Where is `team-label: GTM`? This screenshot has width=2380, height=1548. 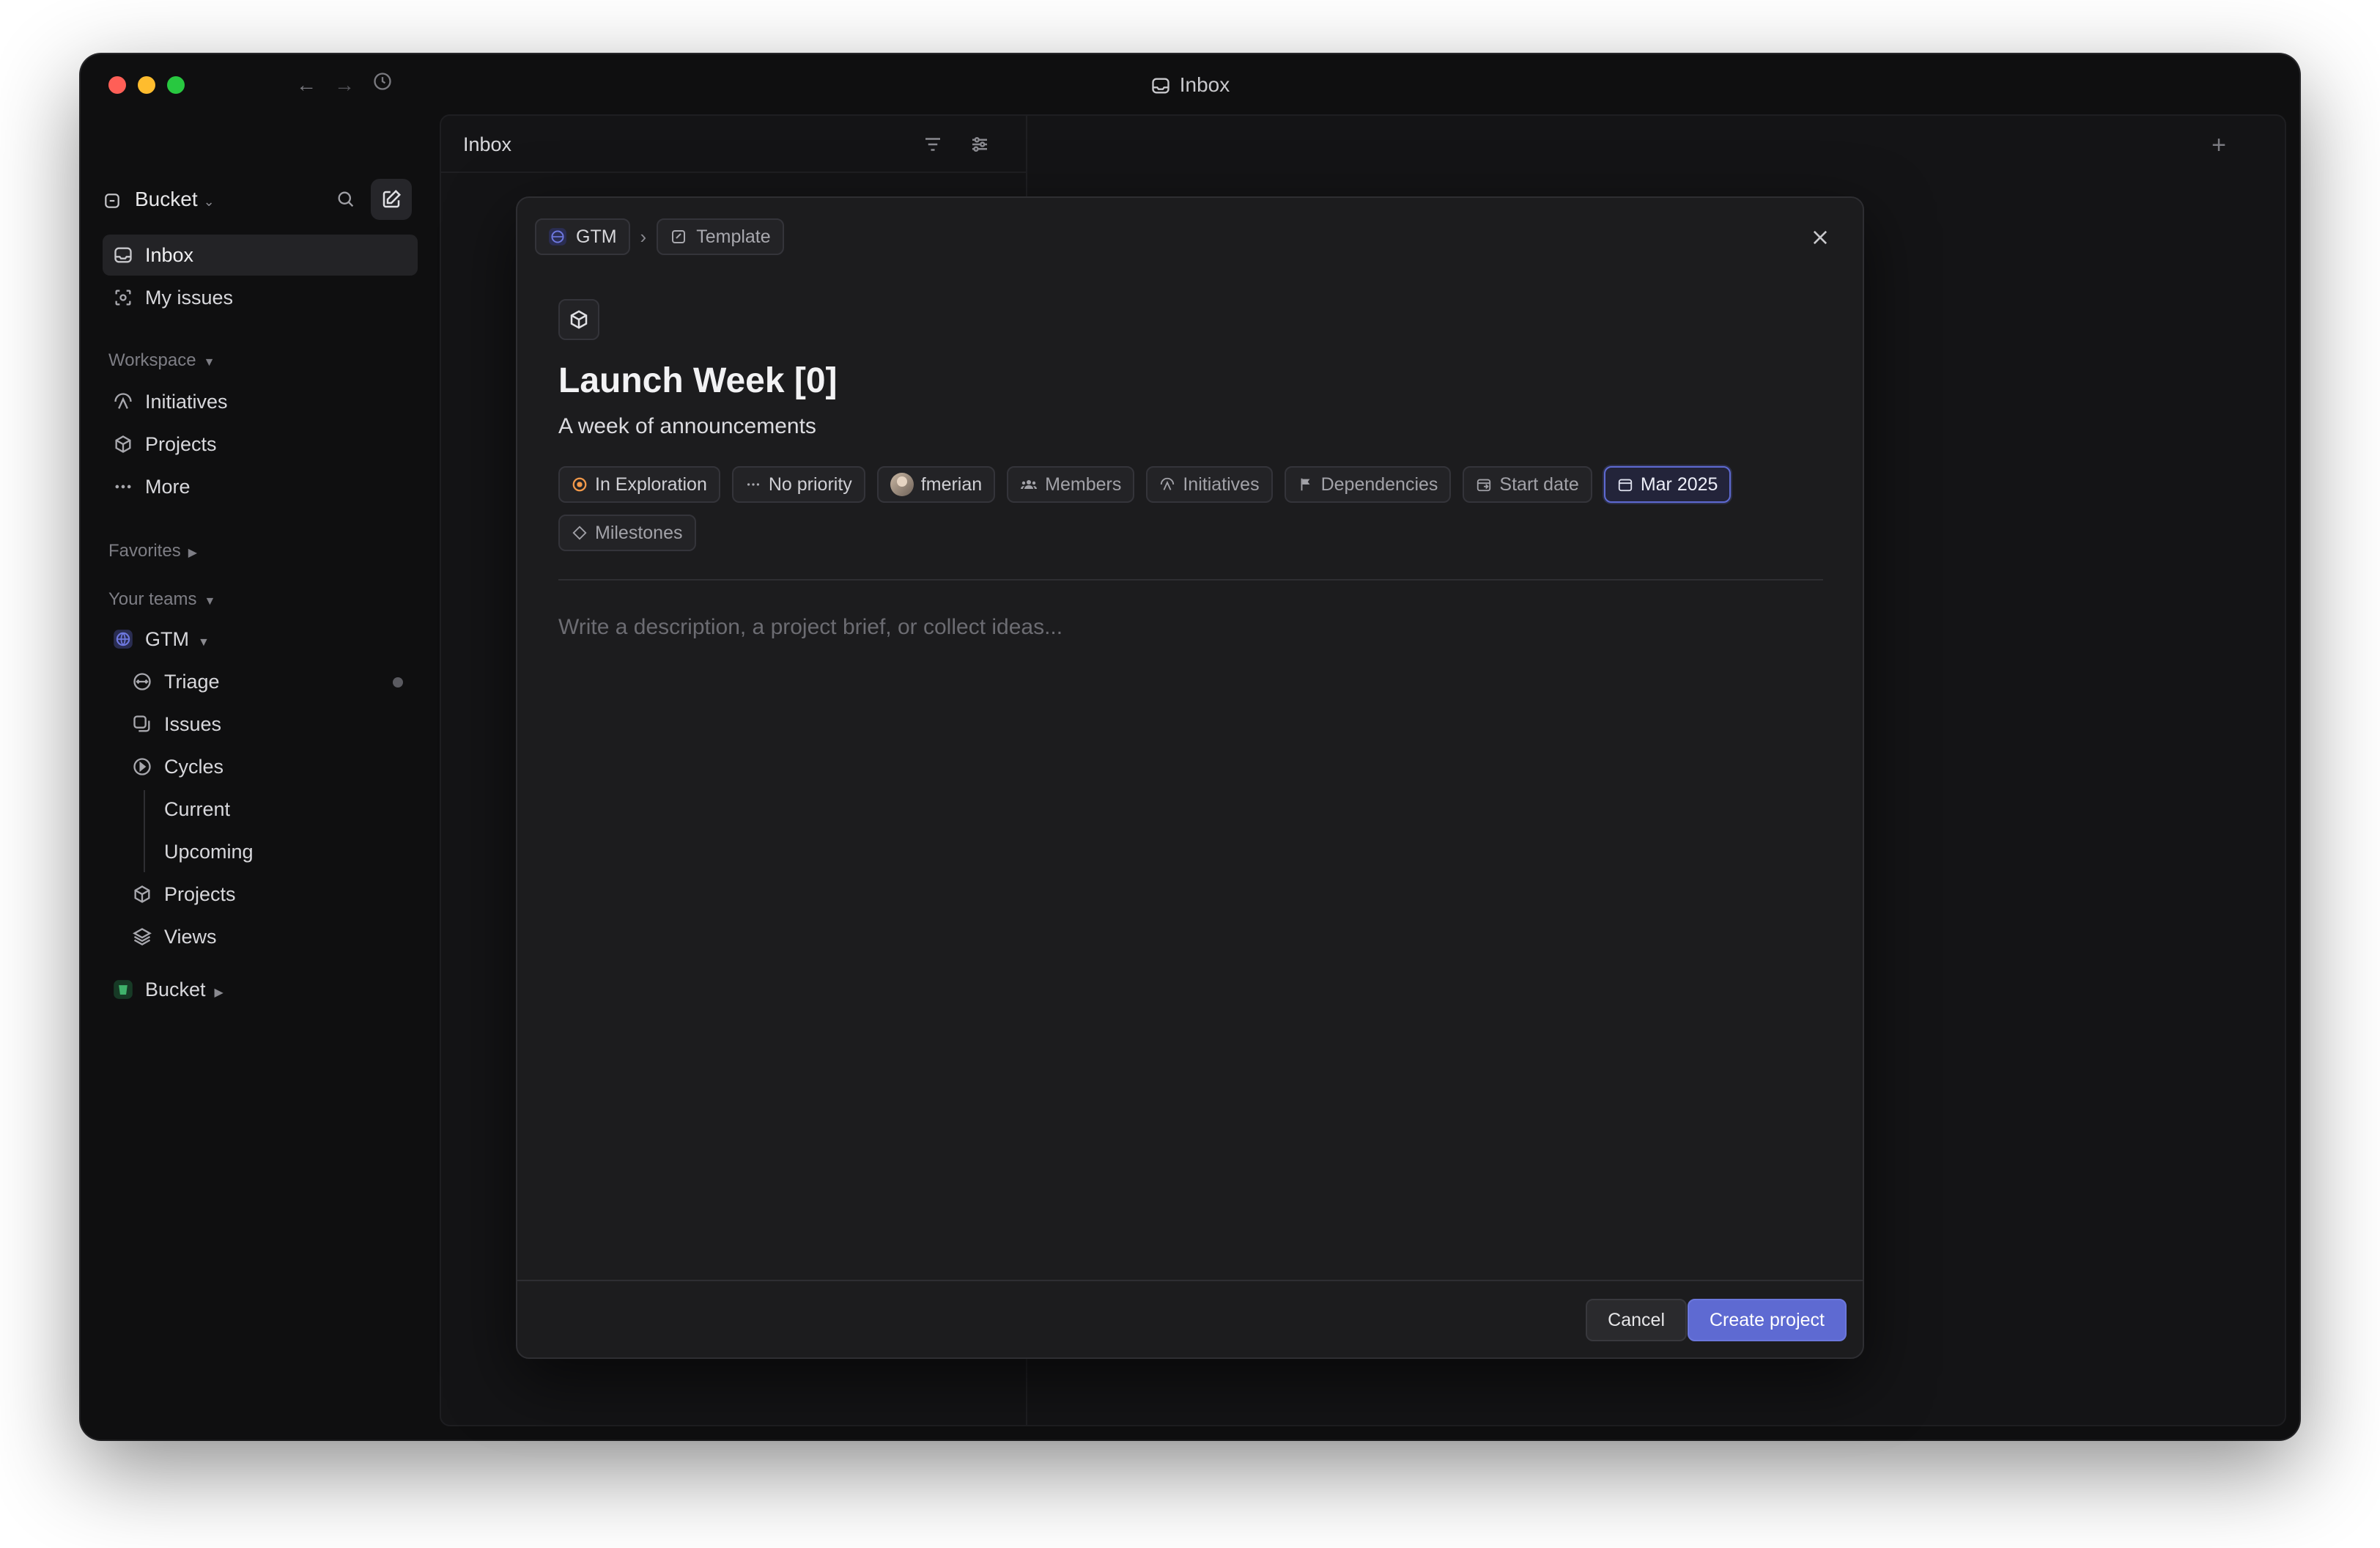
team-label: GTM is located at coordinates (167, 639).